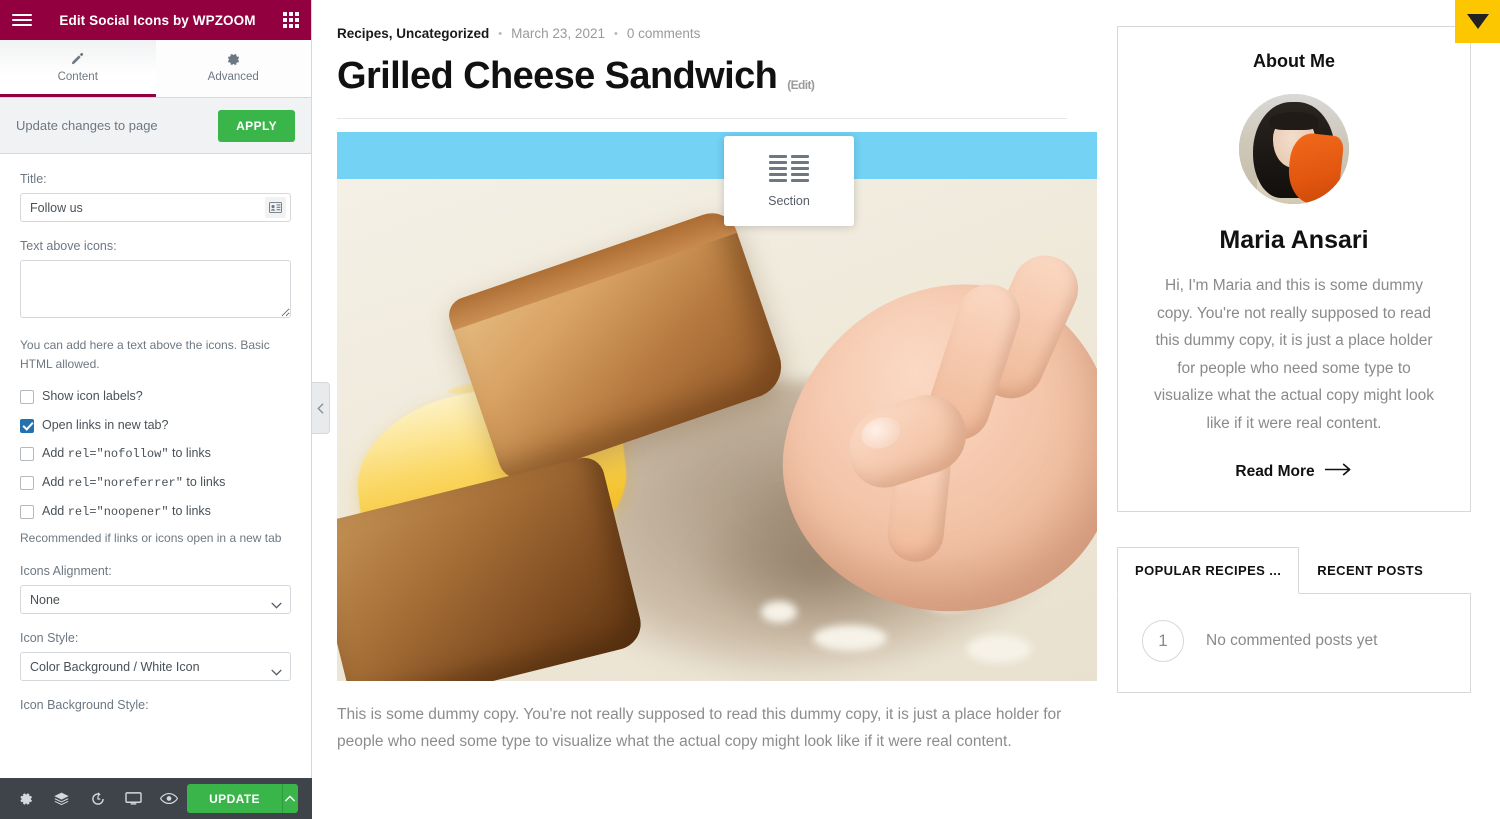 This screenshot has width=1500, height=819. What do you see at coordinates (92, 396) in the screenshot?
I see `checkbox-label: Show icon labels?` at bounding box center [92, 396].